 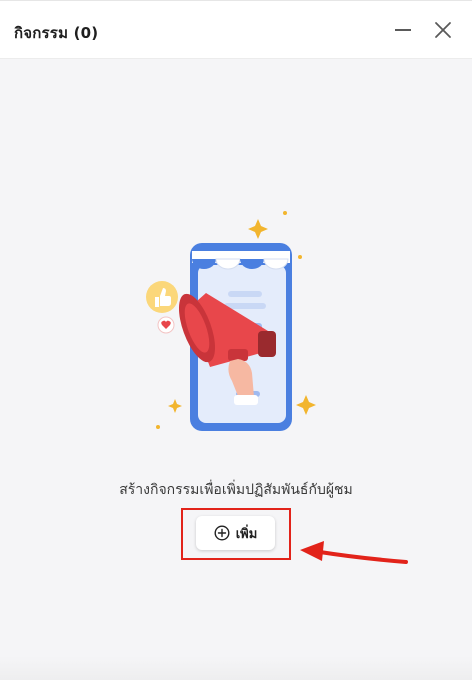 I want to click on panel-title: กิจกรรม (0), so click(x=56, y=33).